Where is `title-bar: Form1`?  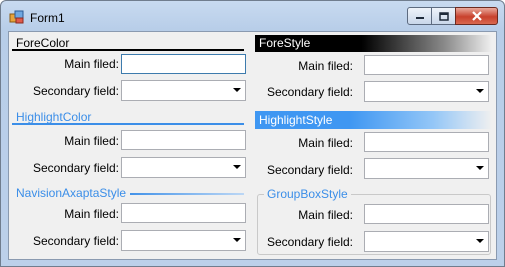 title-bar: Form1 is located at coordinates (252, 16).